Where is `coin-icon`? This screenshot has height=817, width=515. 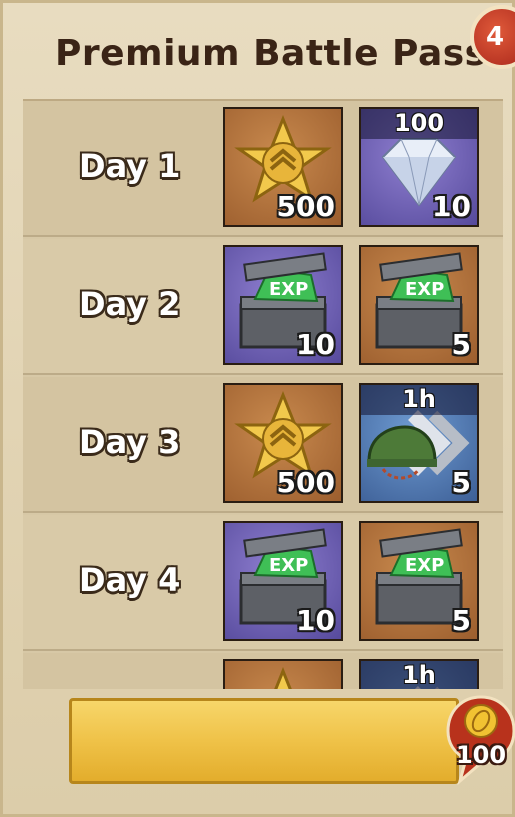 coin-icon is located at coordinates (480, 740).